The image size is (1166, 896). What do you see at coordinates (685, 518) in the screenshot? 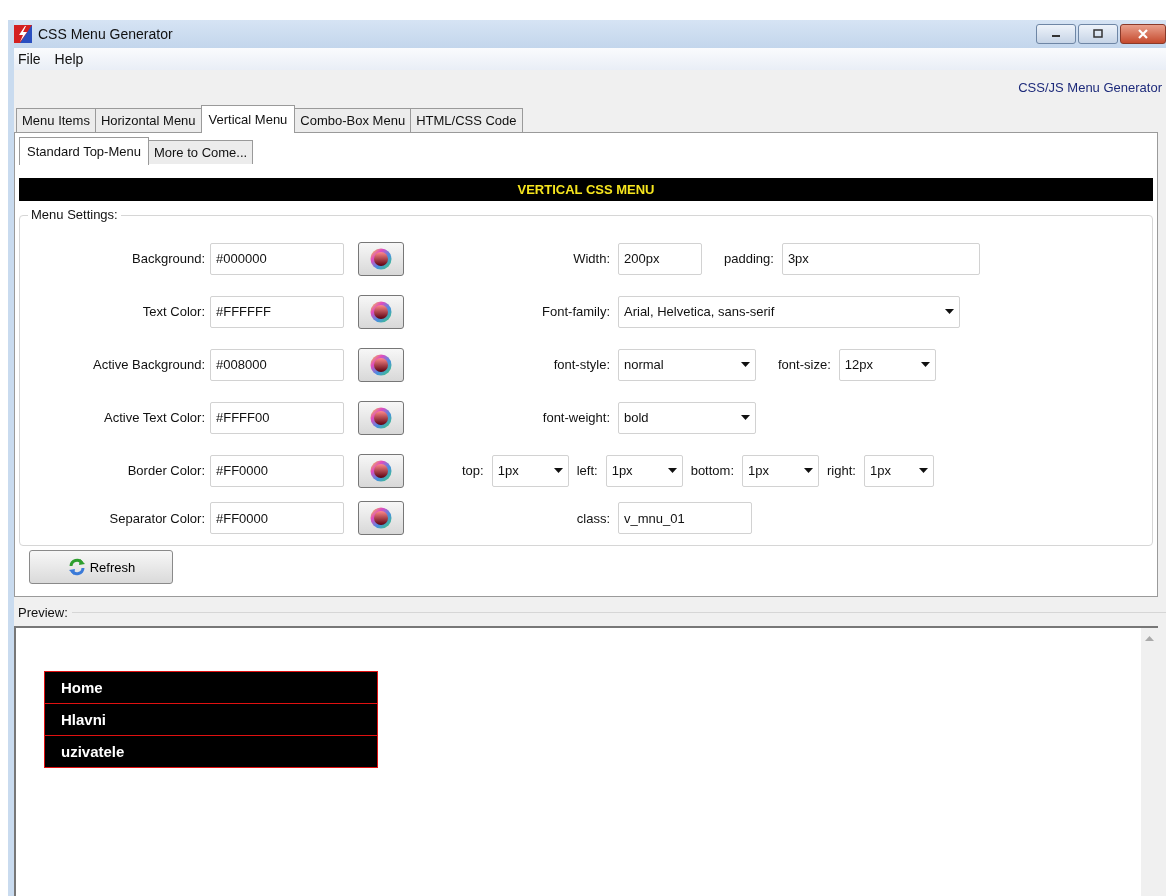
I see `input-field: v_mnu_01` at bounding box center [685, 518].